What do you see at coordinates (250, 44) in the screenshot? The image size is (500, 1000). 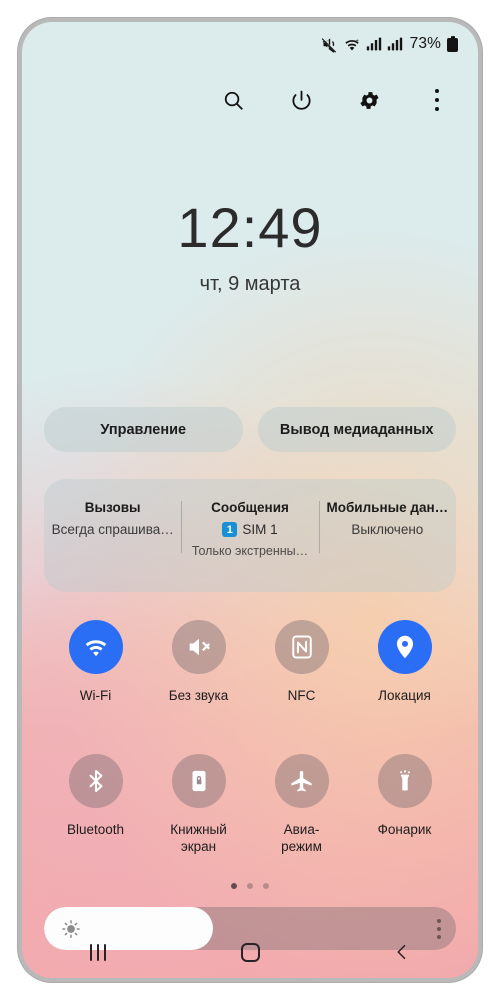 I see `status-bar: + 73%` at bounding box center [250, 44].